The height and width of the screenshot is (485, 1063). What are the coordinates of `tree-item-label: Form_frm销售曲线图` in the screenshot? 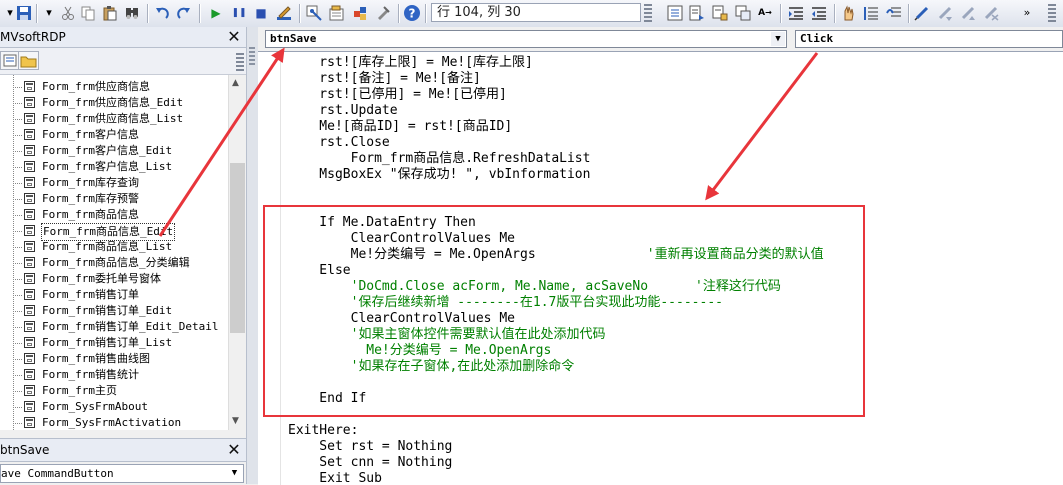 It's located at (96, 358).